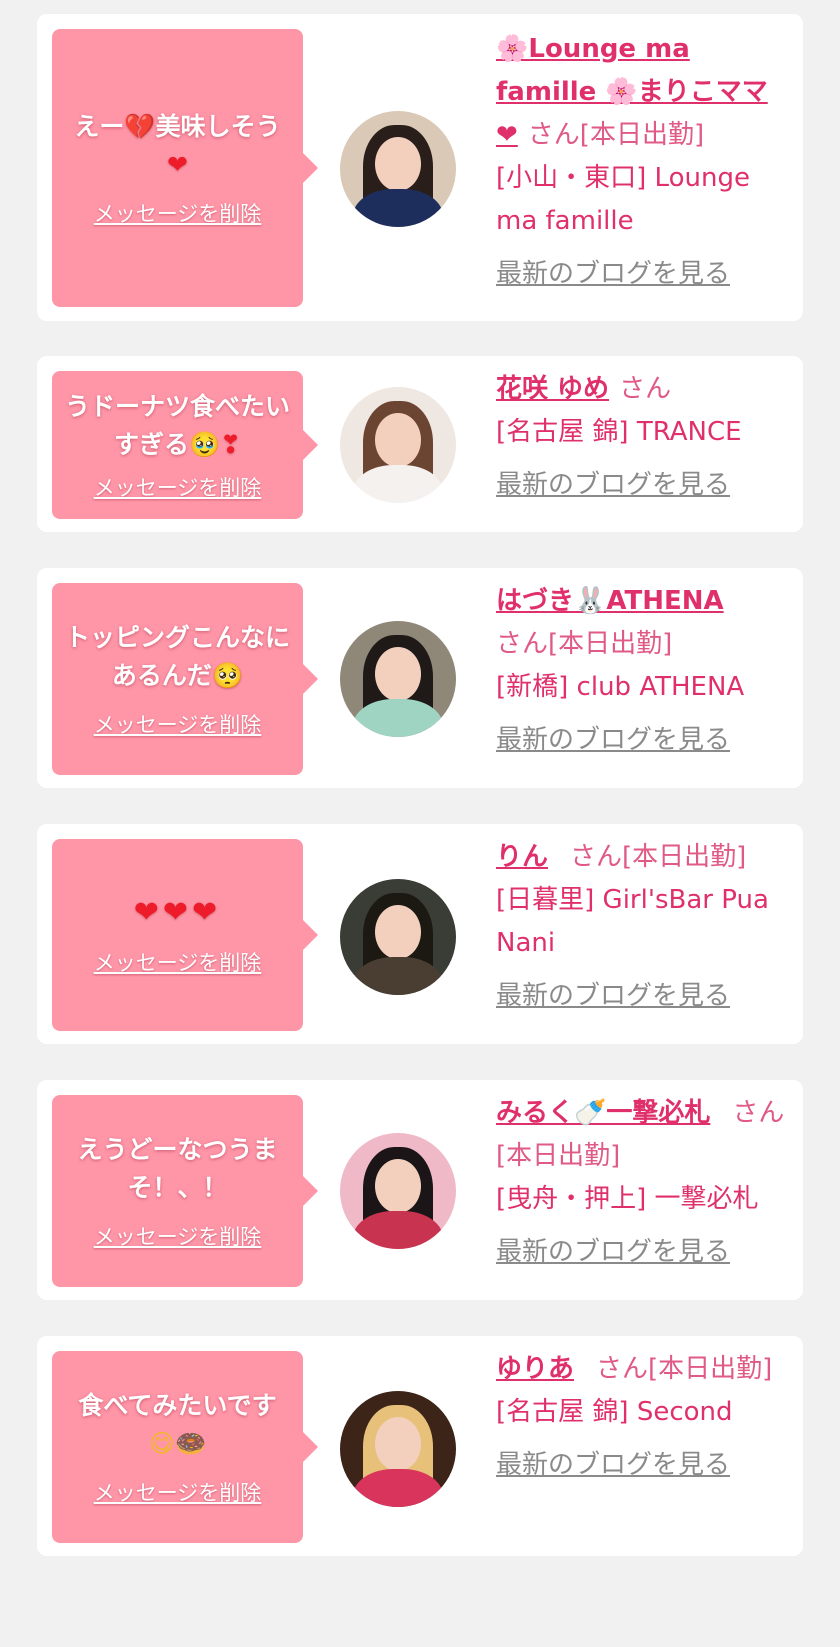  Describe the element at coordinates (185, 935) in the screenshot. I see `message-bubble: ❤❤❤ メッセージを削除` at that location.